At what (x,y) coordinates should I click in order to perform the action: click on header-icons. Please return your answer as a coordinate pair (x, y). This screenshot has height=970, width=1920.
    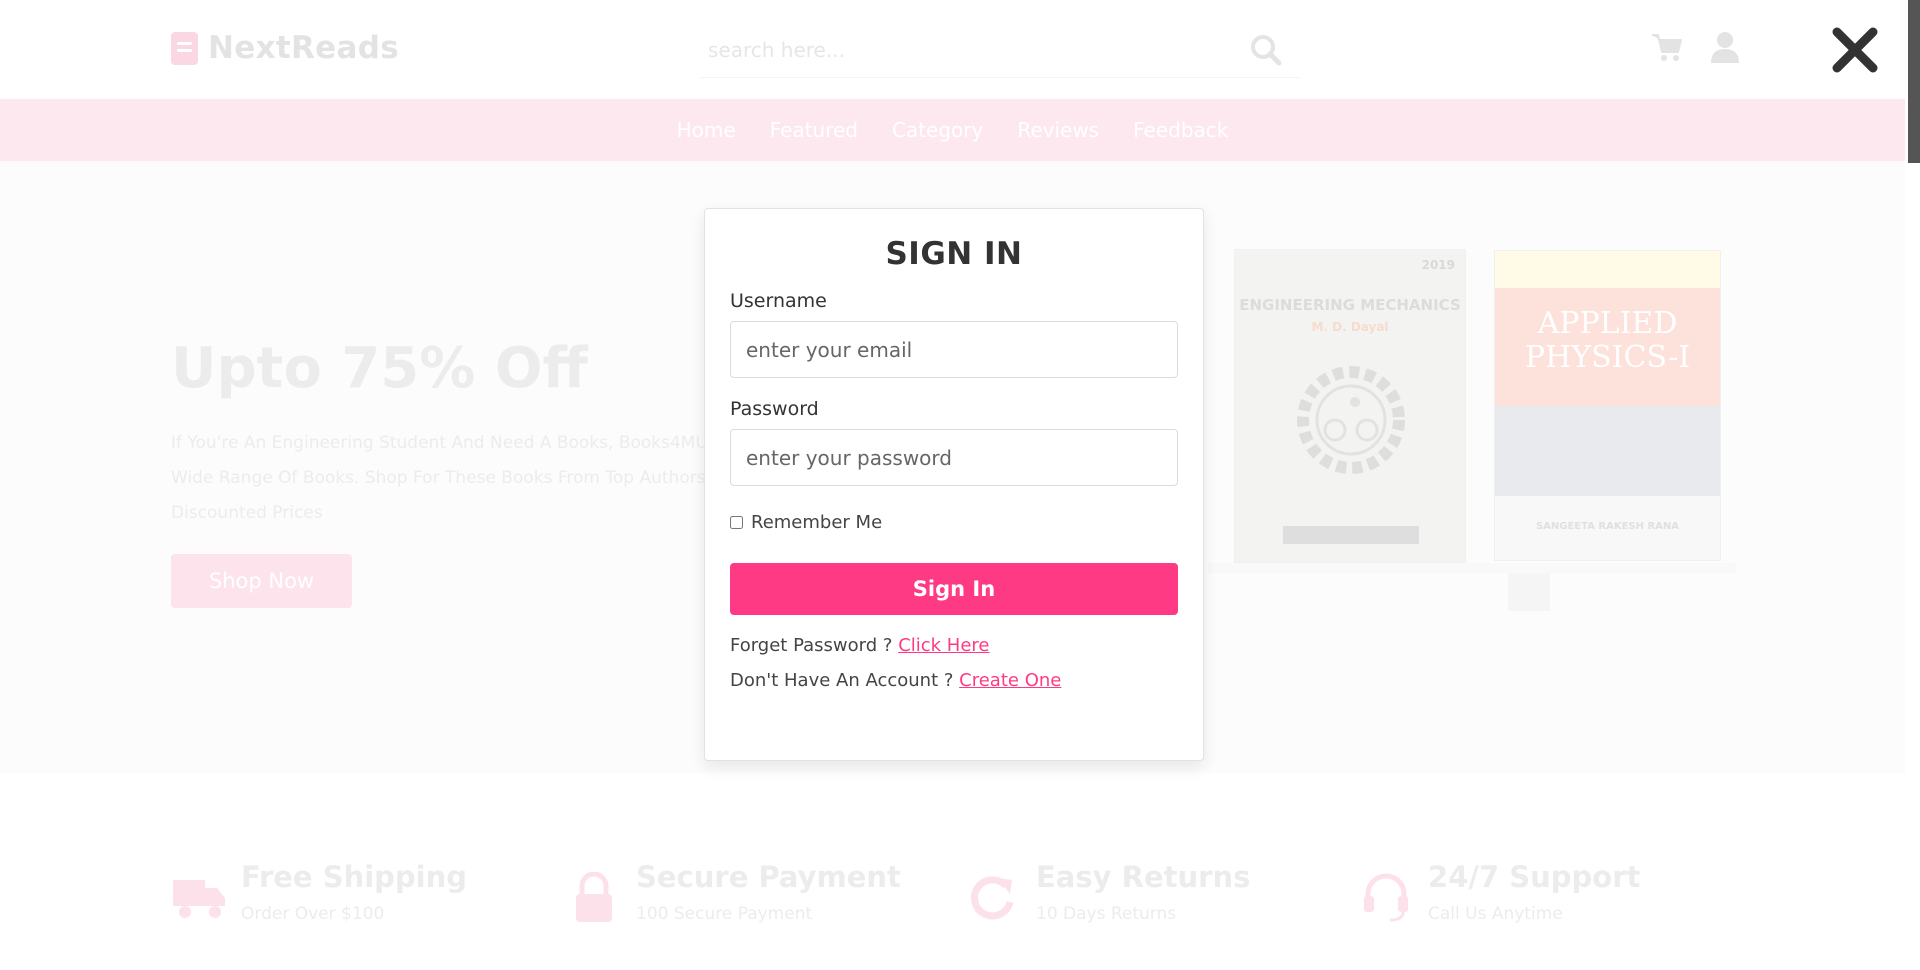
    Looking at the image, I should click on (1696, 47).